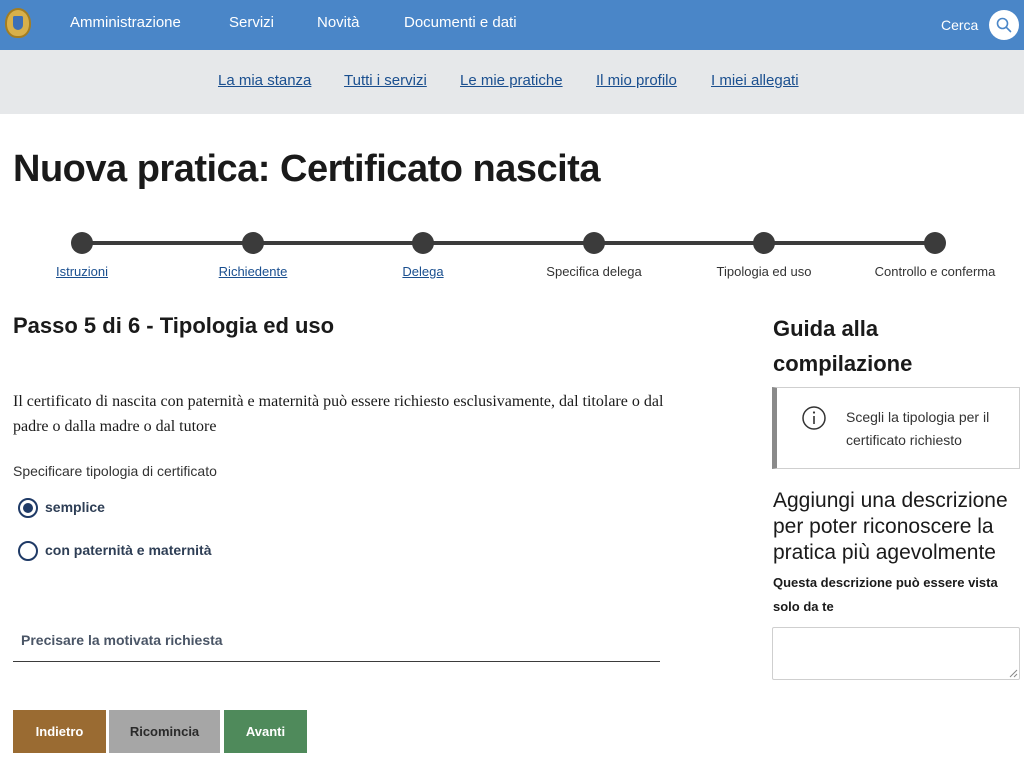  What do you see at coordinates (935, 271) in the screenshot?
I see `step-label-controllo-e-conferma: Controllo e conferma` at bounding box center [935, 271].